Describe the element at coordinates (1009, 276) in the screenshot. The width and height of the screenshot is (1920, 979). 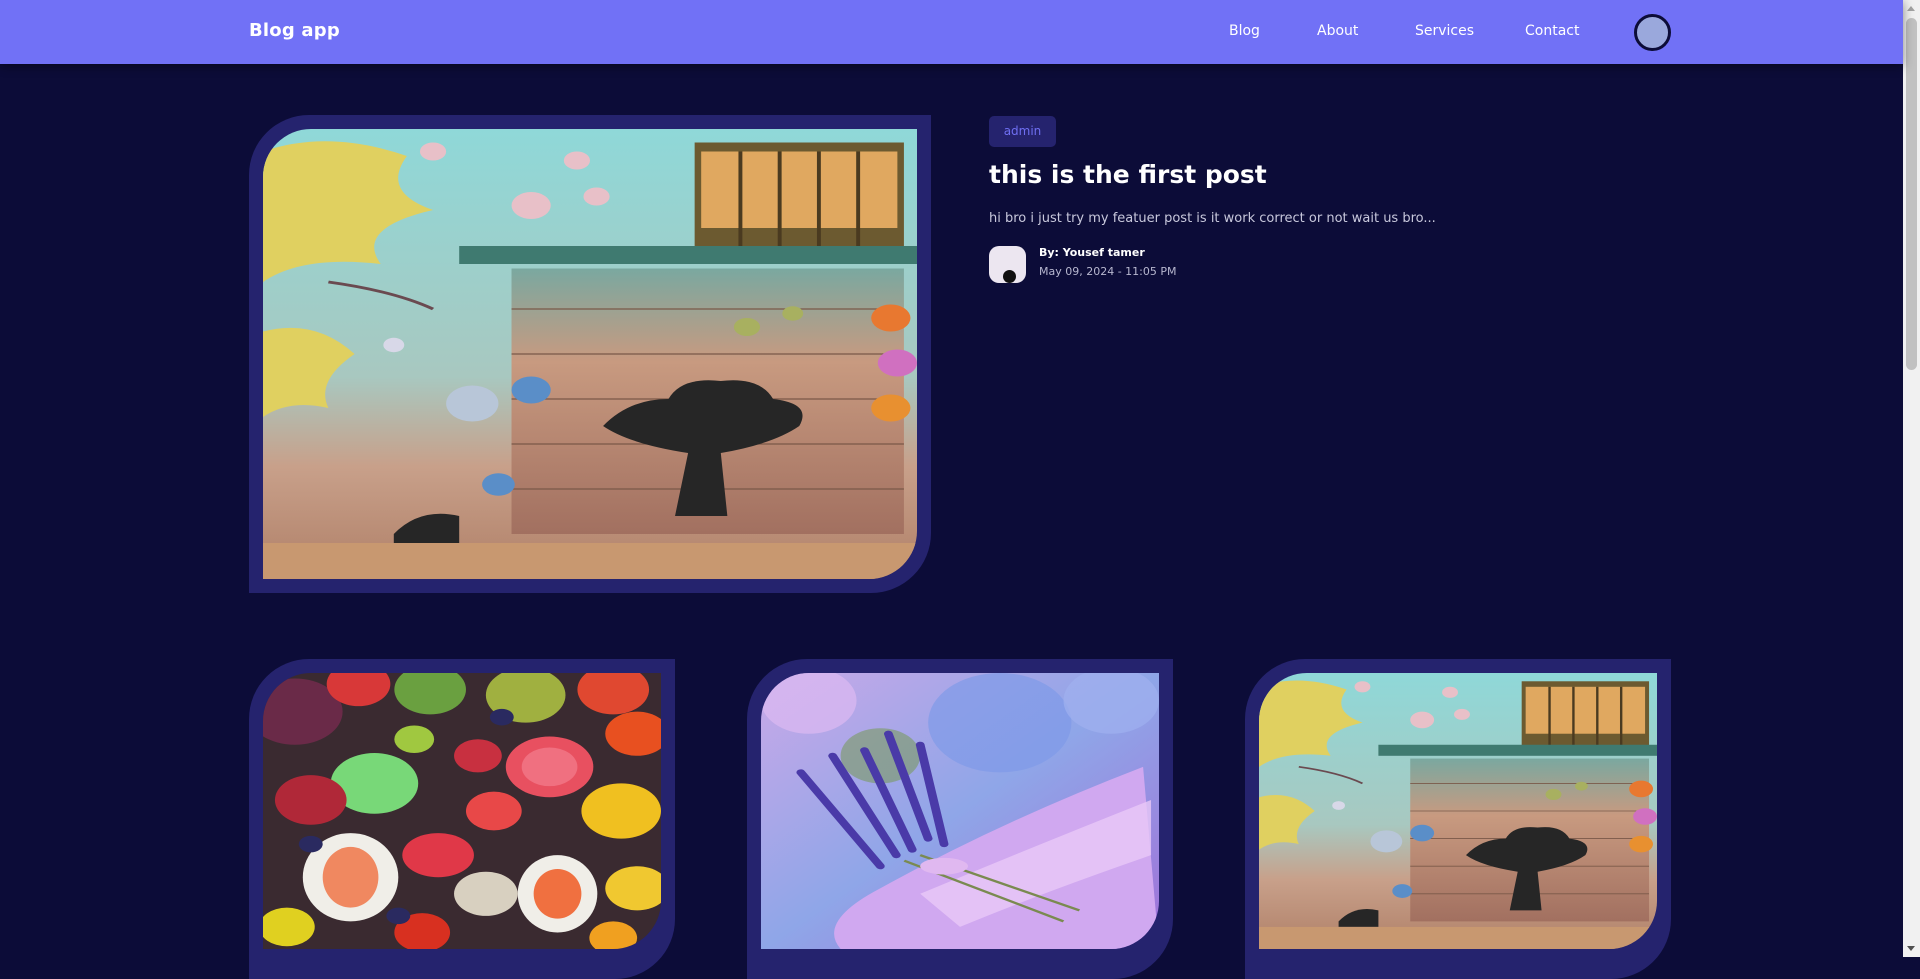
I see `author-avatar-figure` at that location.